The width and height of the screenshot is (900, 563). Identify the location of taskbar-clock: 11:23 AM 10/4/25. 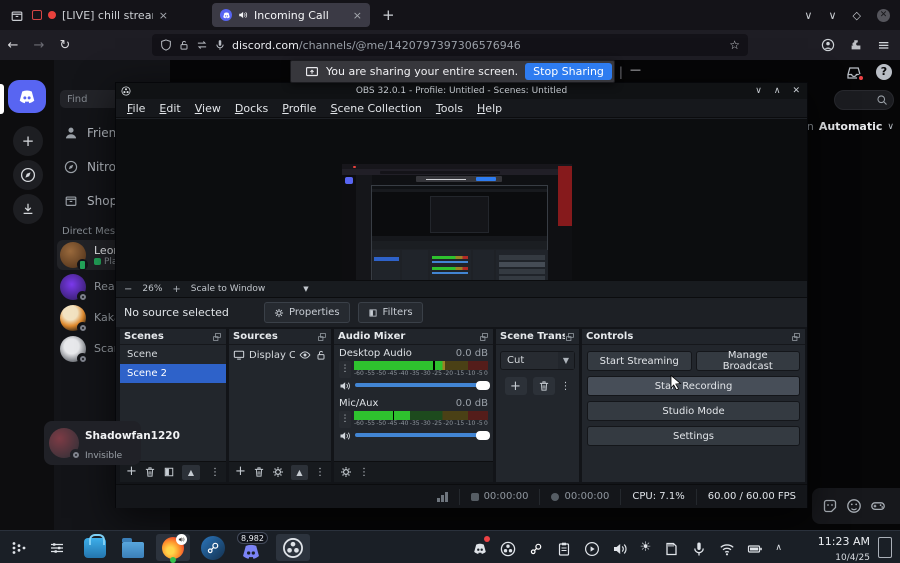
(844, 548).